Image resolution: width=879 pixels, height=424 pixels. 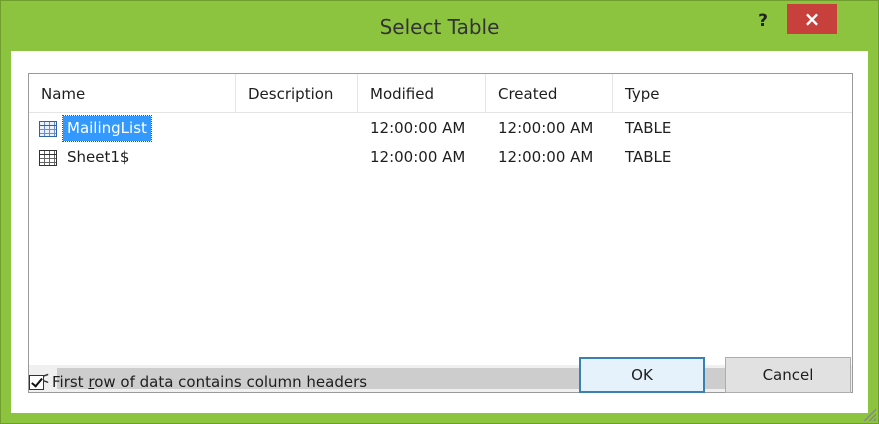 I want to click on column-header-description: Description, so click(x=297, y=93).